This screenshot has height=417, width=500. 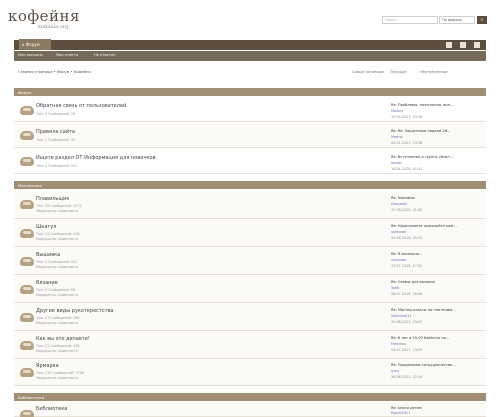 What do you see at coordinates (407, 238) in the screenshot?
I see `last-post-date: 23.08.2018, 05:31` at bounding box center [407, 238].